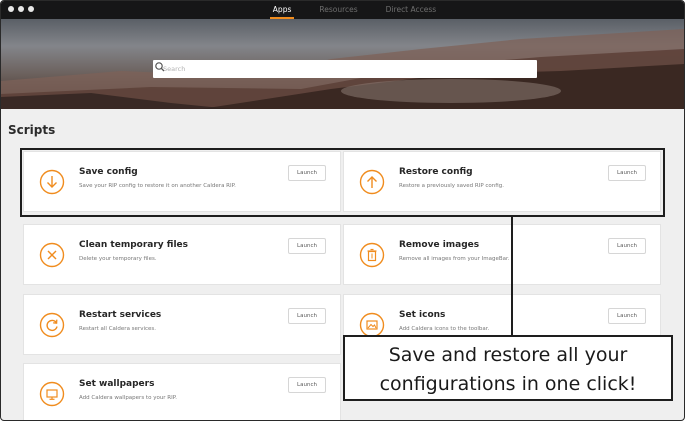 This screenshot has height=421, width=685. I want to click on main-nav: Apps Resources Direct Access, so click(342, 10).